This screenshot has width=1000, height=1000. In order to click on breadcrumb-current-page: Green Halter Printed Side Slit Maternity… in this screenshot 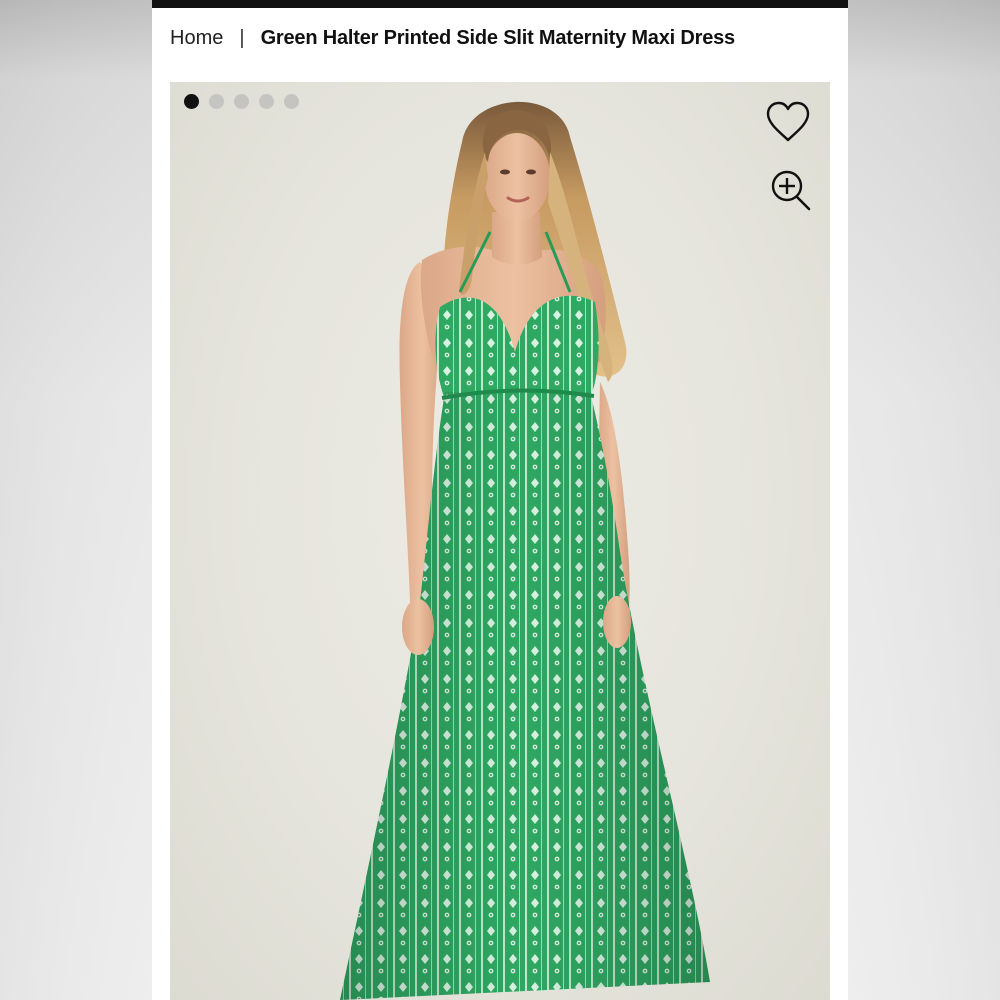, I will do `click(498, 37)`.